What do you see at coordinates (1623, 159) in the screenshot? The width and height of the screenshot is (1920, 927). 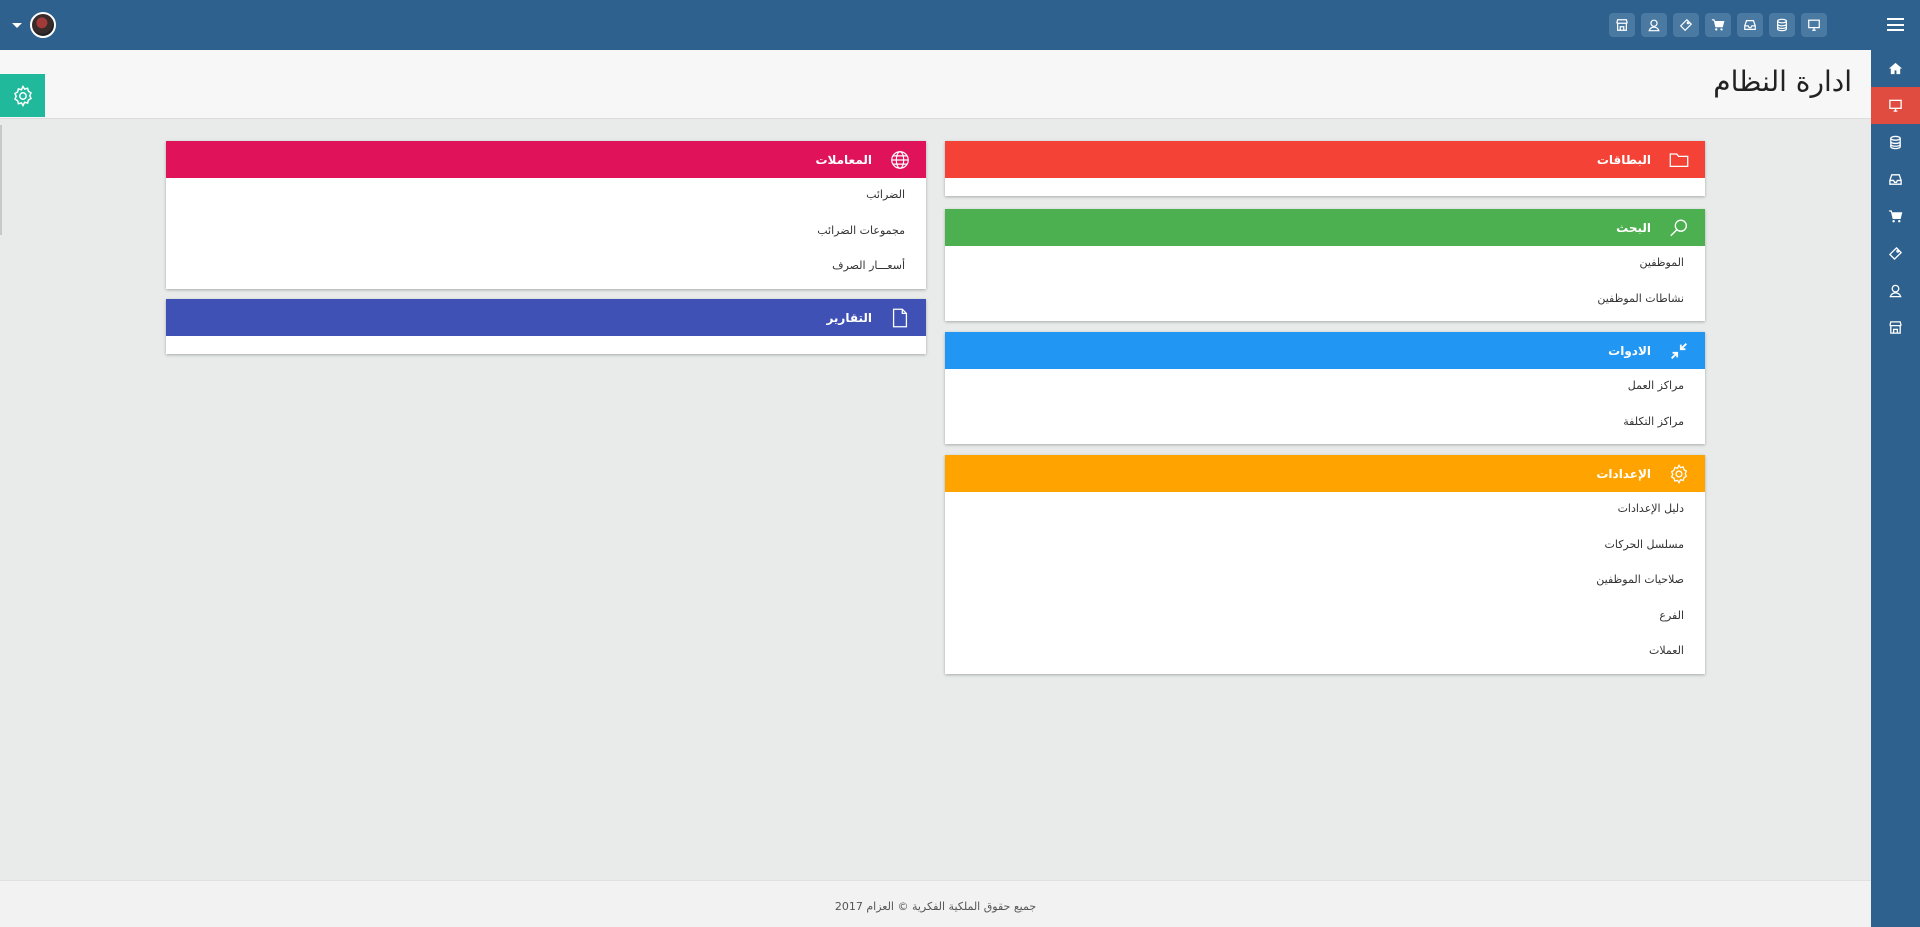 I see `panel-cards-title: البطاقات` at bounding box center [1623, 159].